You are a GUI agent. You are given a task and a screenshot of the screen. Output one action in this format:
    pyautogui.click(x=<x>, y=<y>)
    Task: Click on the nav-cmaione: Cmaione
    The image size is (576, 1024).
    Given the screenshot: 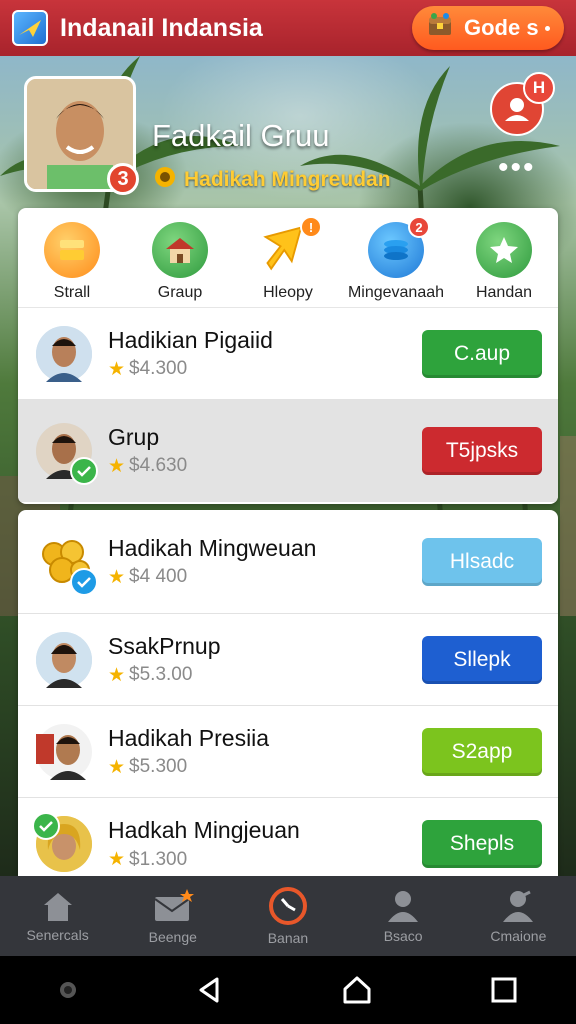 What is the action you would take?
    pyautogui.click(x=518, y=916)
    